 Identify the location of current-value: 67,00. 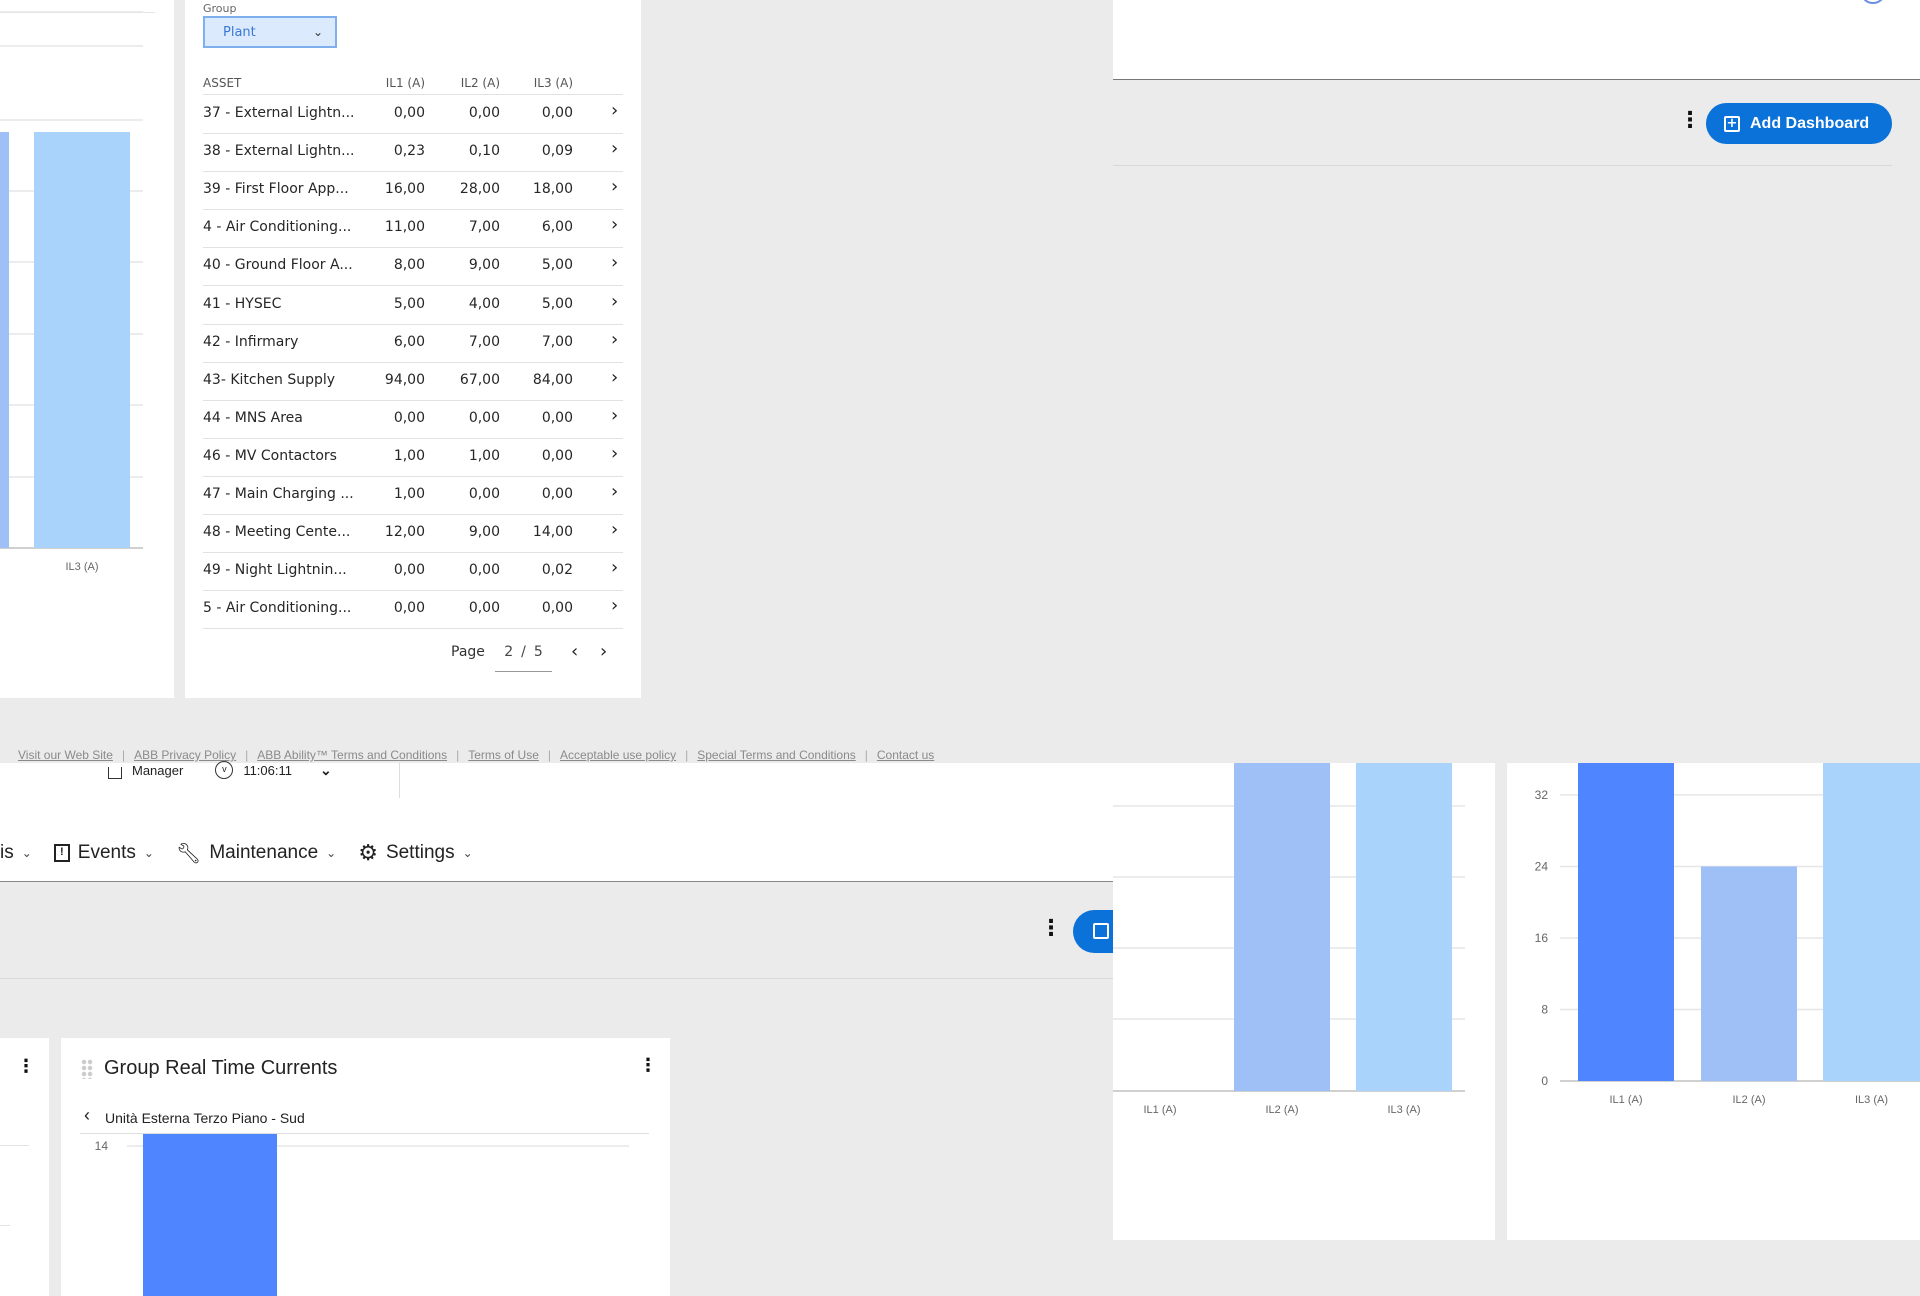
(479, 379).